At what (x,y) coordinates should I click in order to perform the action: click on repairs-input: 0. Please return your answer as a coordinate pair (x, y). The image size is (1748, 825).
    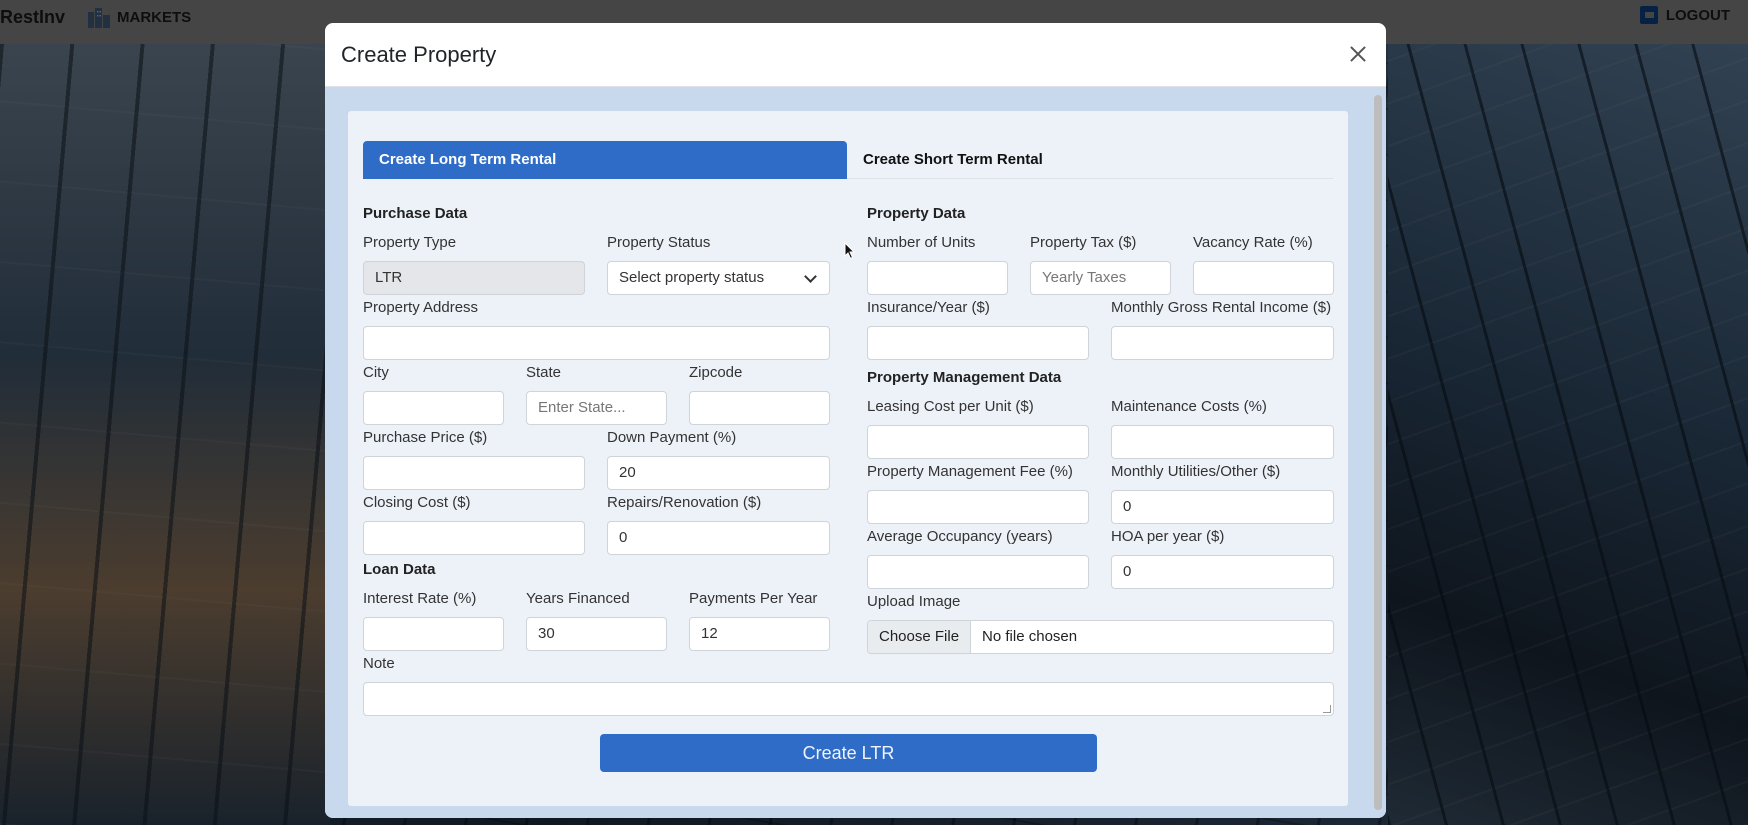
    Looking at the image, I should click on (718, 538).